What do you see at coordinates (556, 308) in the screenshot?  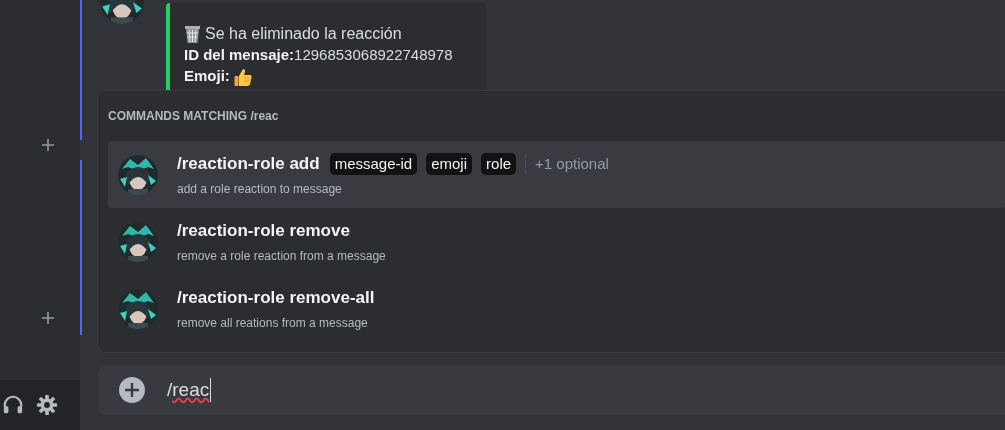 I see `command-item: /reaction-role remove-all remove all reations from a message` at bounding box center [556, 308].